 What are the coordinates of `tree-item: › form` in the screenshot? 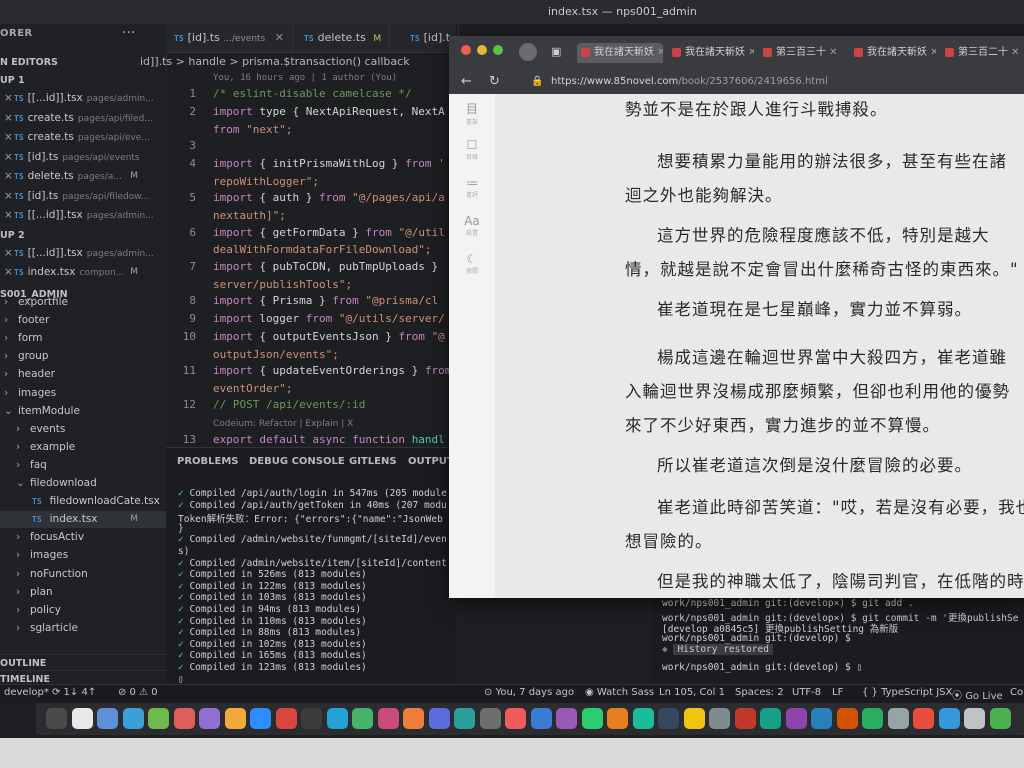 It's located at (83, 338).